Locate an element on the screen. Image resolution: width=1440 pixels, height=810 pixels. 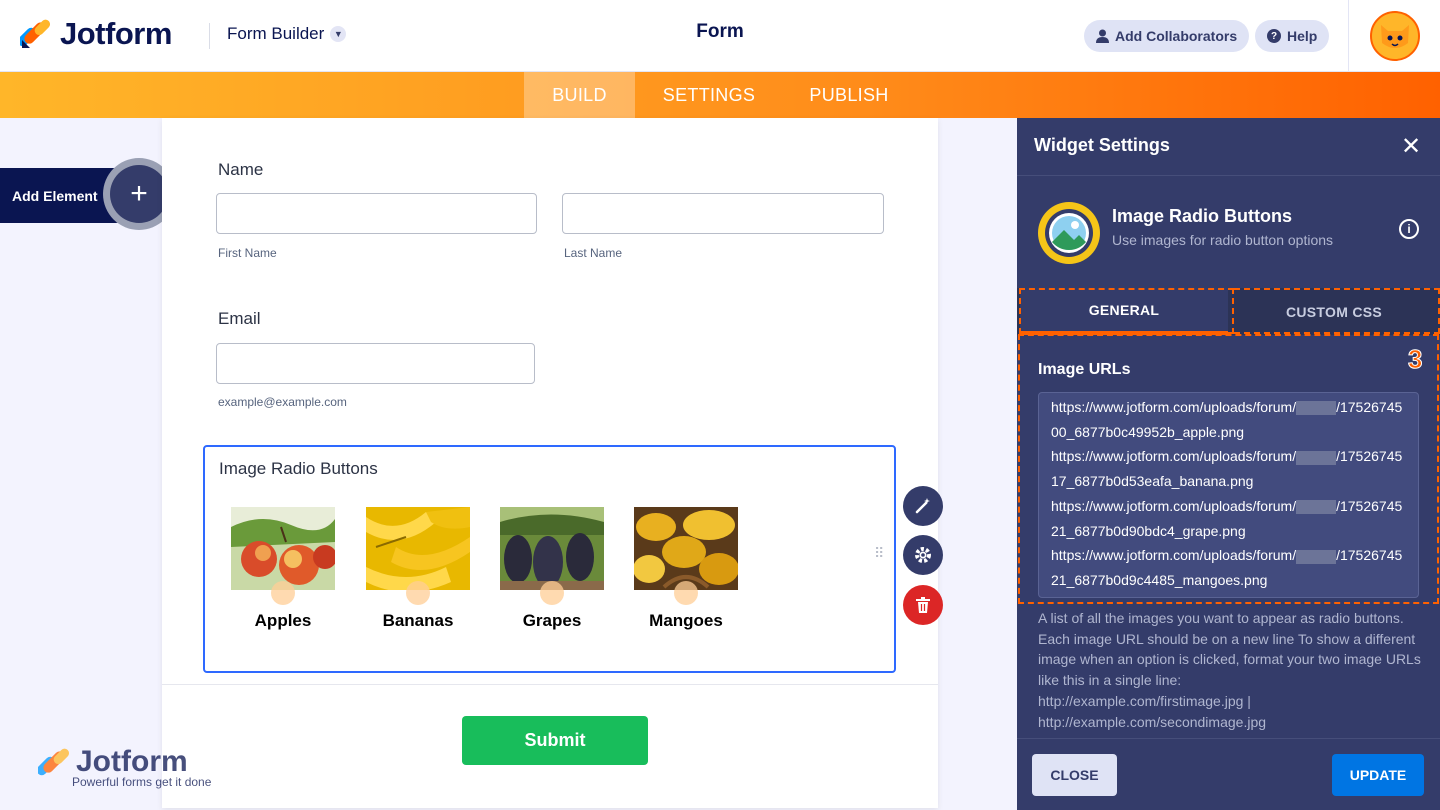
last-name-sublabel: Last Name is located at coordinates (593, 253).